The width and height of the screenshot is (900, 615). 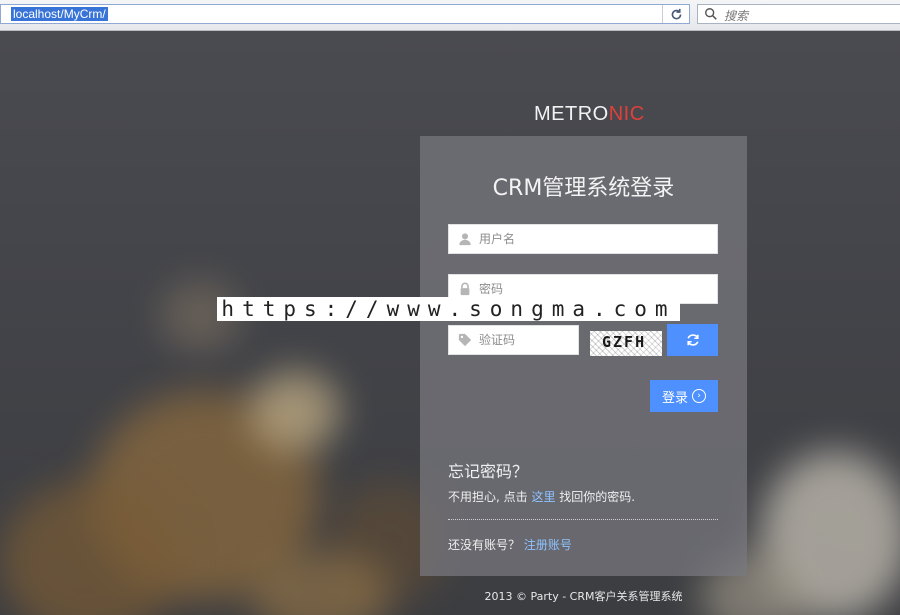 What do you see at coordinates (674, 398) in the screenshot?
I see `login-button-label: 登录` at bounding box center [674, 398].